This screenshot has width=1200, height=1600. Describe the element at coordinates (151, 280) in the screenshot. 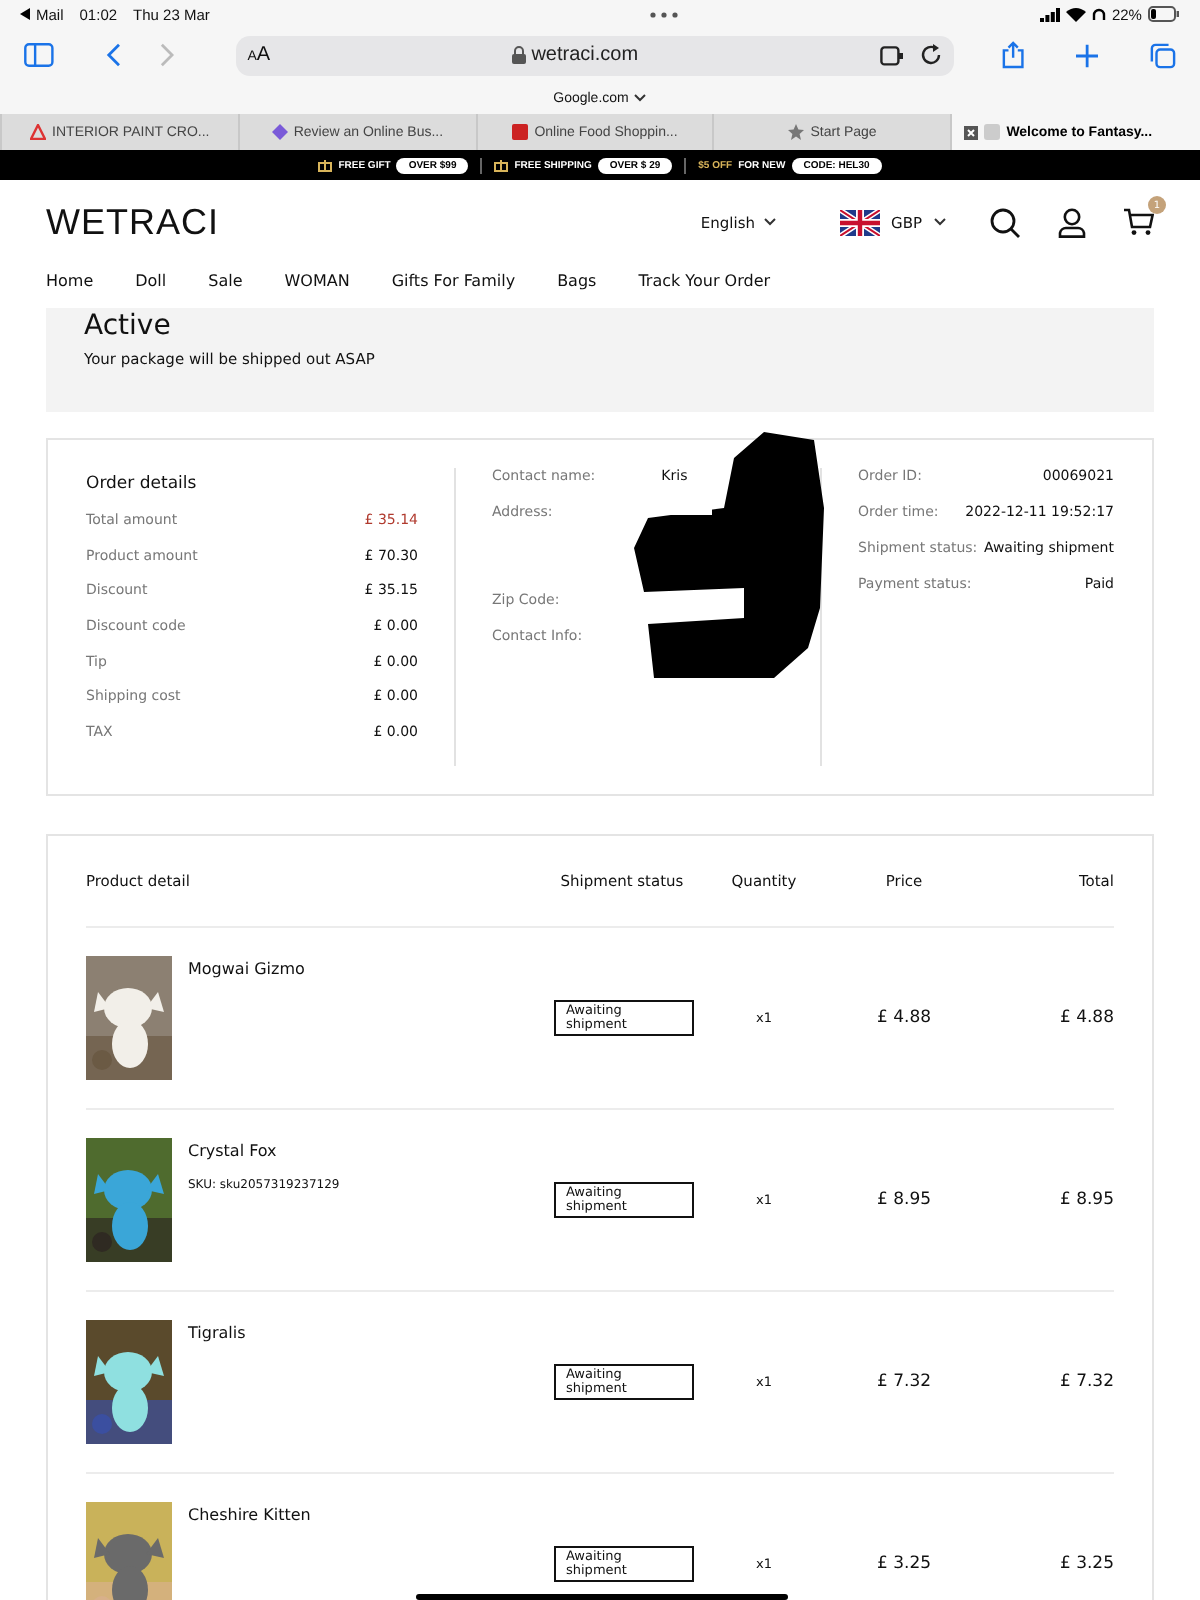

I see `nav-link: Doll` at that location.